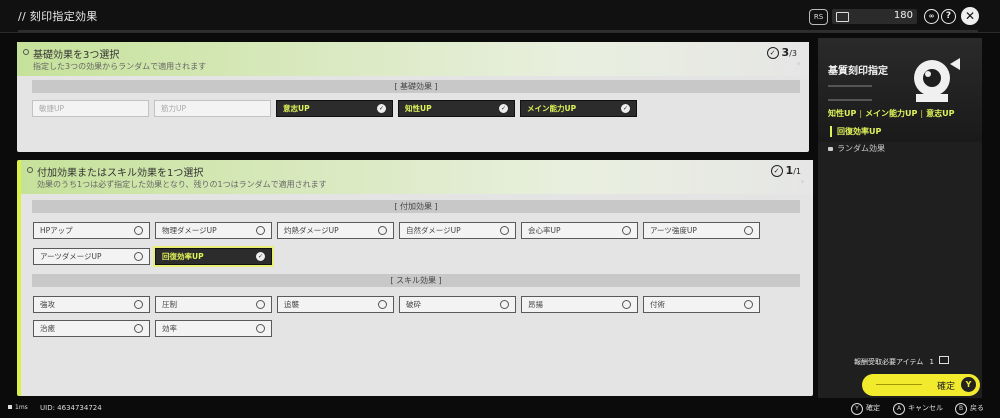 The width and height of the screenshot is (1000, 418). What do you see at coordinates (544, 230) in the screenshot?
I see `option-label: 会心率UP` at bounding box center [544, 230].